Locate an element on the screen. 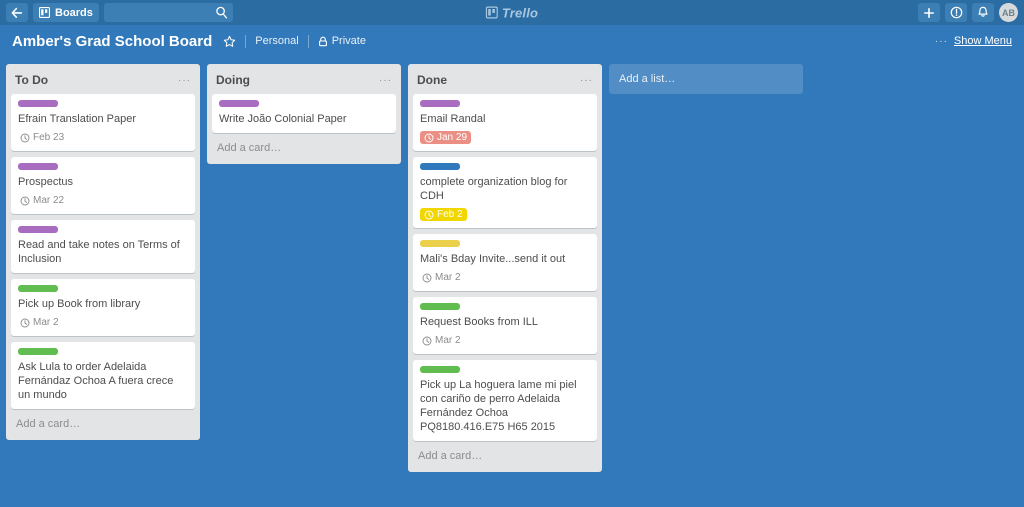  visibility-label: Private is located at coordinates (348, 41).